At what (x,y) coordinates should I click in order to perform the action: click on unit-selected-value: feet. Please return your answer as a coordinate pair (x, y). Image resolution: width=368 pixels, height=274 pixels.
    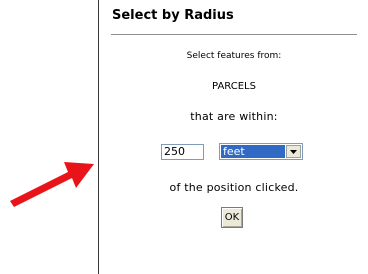
    Looking at the image, I should click on (253, 151).